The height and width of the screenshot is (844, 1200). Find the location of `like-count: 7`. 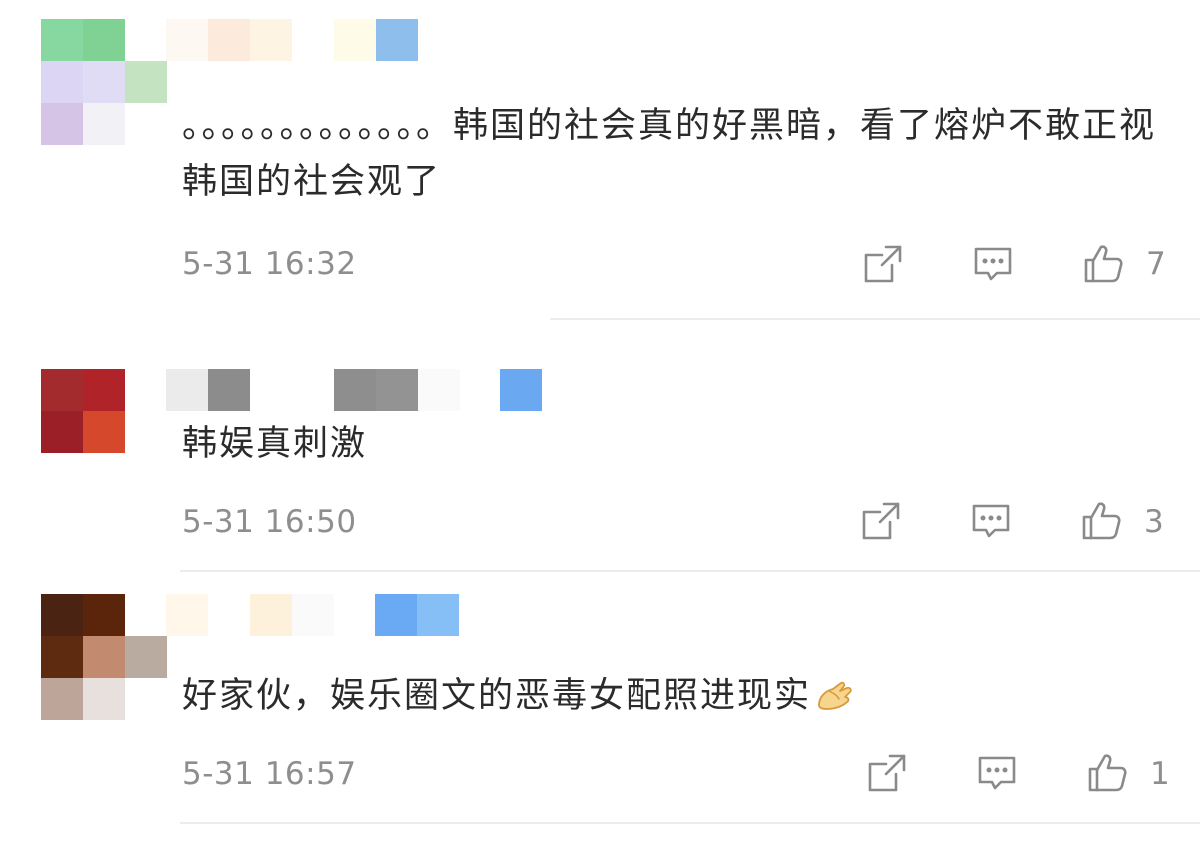

like-count: 7 is located at coordinates (1156, 264).